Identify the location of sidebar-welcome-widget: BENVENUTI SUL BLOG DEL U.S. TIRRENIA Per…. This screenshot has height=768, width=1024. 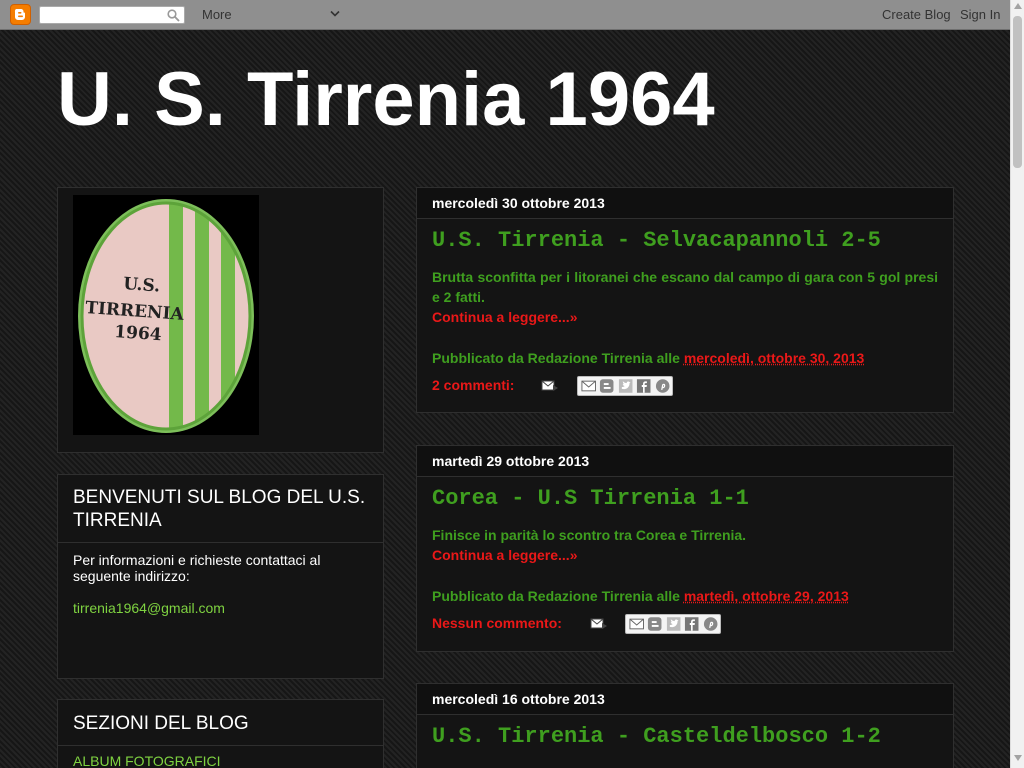
(220, 576).